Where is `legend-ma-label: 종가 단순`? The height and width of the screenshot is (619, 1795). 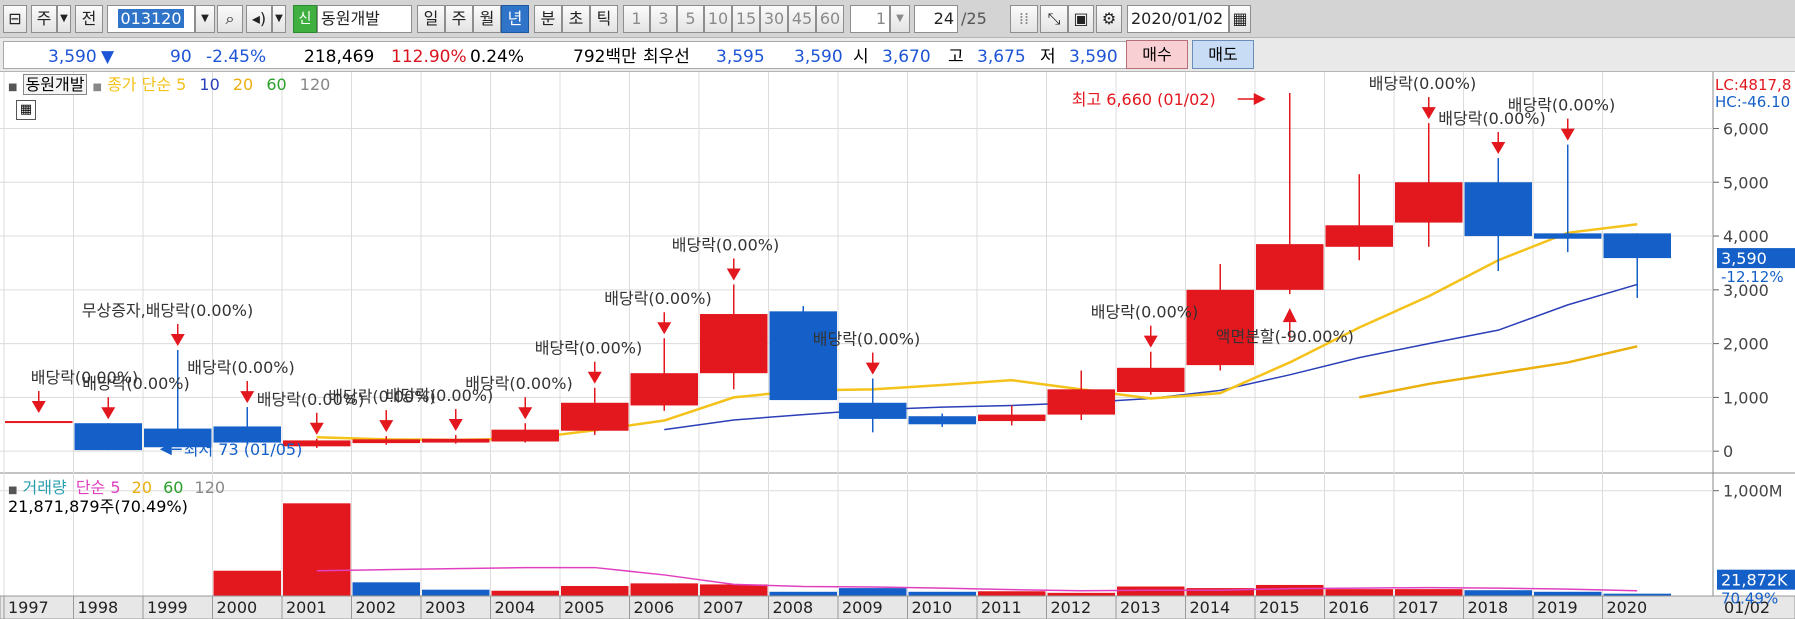
legend-ma-label: 종가 단순 is located at coordinates (139, 84).